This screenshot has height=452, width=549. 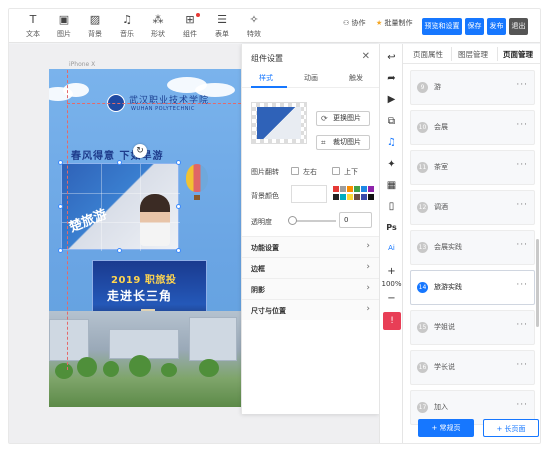 What do you see at coordinates (254, 26) in the screenshot?
I see `tool-effects: ✧ 特效` at bounding box center [254, 26].